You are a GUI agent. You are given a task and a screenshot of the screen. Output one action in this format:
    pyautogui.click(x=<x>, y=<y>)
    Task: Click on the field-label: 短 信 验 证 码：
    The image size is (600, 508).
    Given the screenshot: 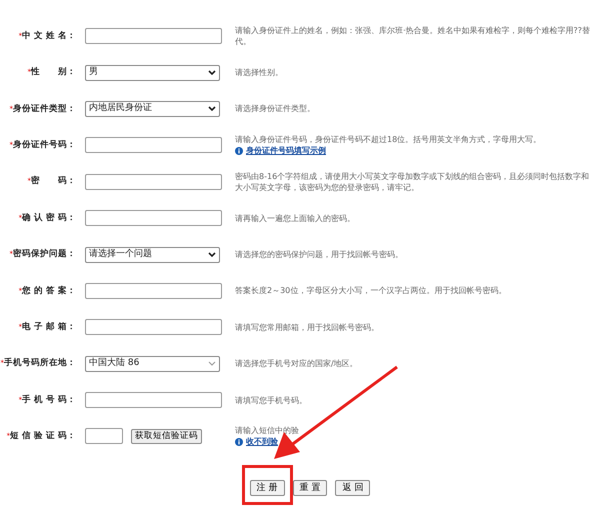 What is the action you would take?
    pyautogui.click(x=43, y=436)
    